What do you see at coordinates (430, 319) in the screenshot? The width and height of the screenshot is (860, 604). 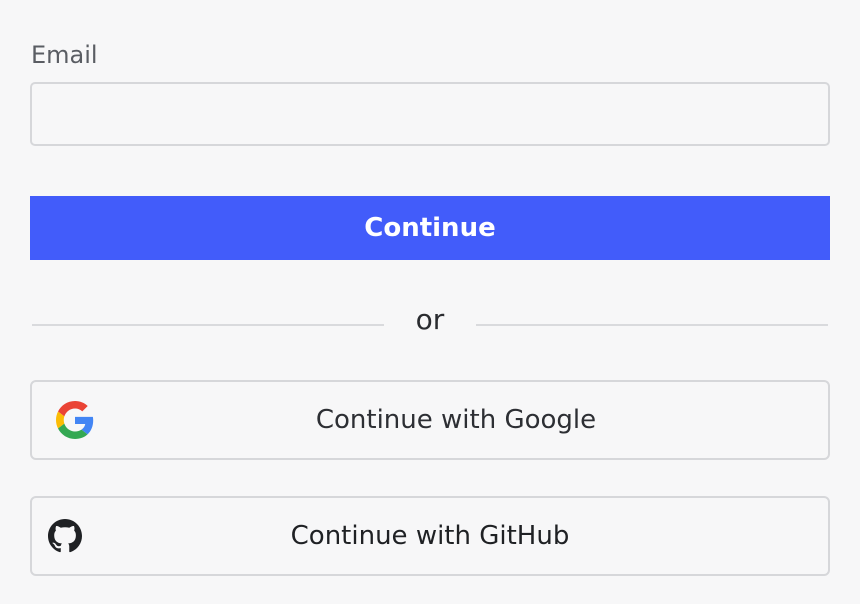 I see `divider-text: or` at bounding box center [430, 319].